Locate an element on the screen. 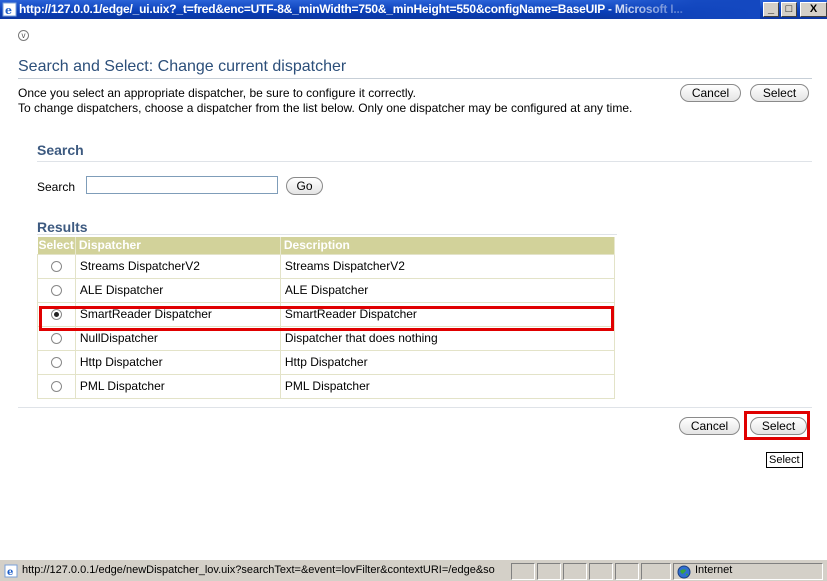 This screenshot has height=581, width=827. dispatcher-cell: Streams DispatcherV2 is located at coordinates (177, 266).